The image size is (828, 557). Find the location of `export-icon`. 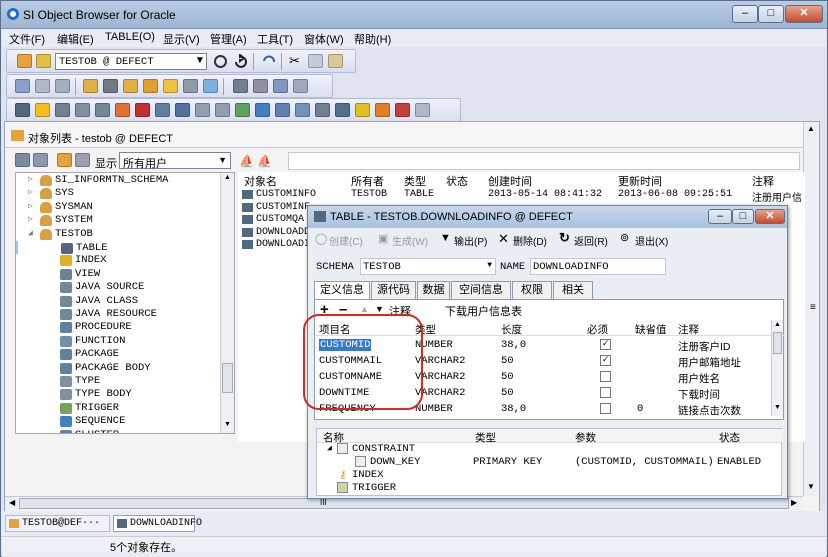

export-icon is located at coordinates (240, 86).